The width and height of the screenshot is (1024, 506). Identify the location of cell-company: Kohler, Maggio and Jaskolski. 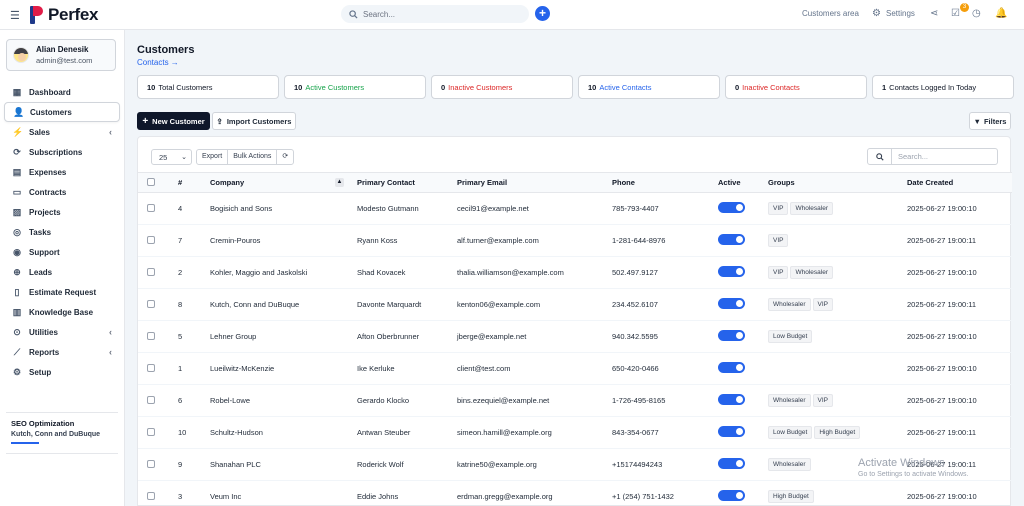
(277, 272).